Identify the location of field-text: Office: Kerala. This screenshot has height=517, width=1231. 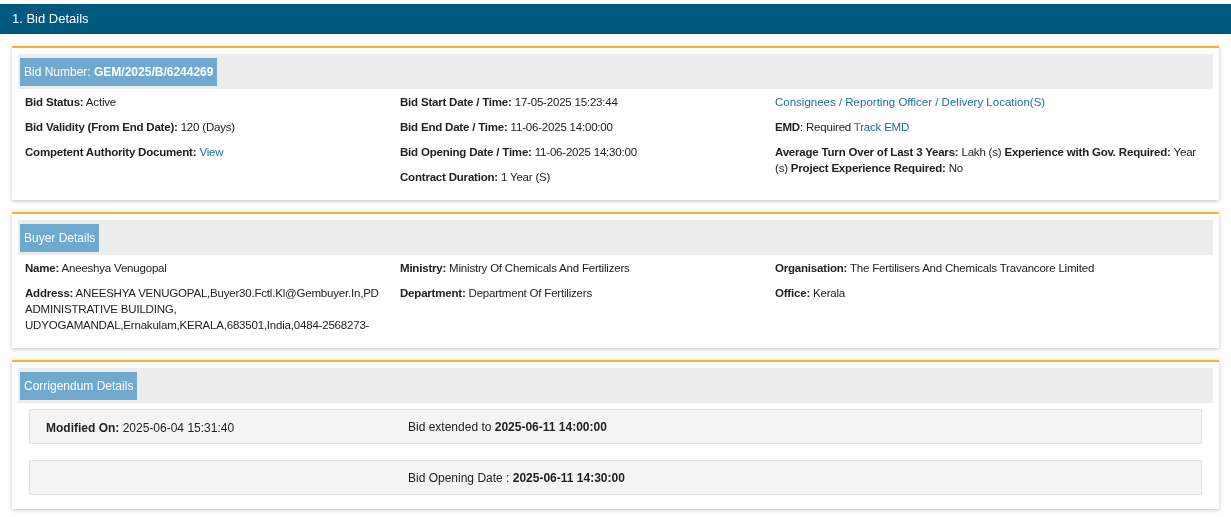
(811, 293).